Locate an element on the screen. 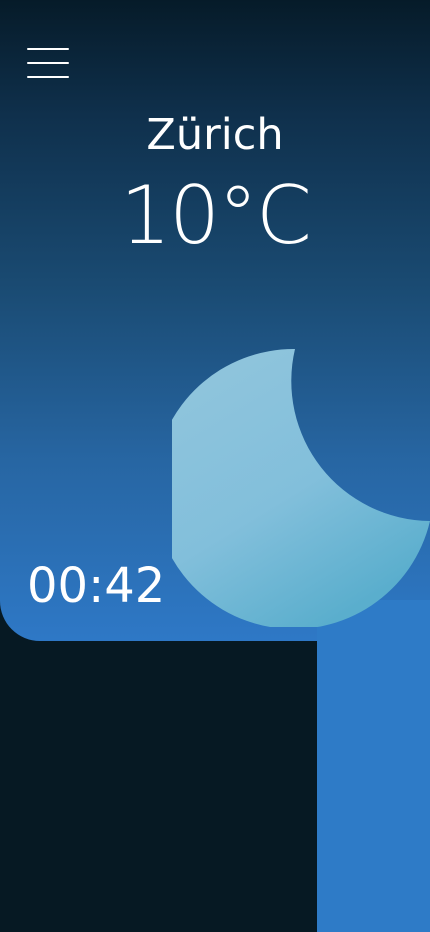  city-name: Zürich is located at coordinates (215, 135).